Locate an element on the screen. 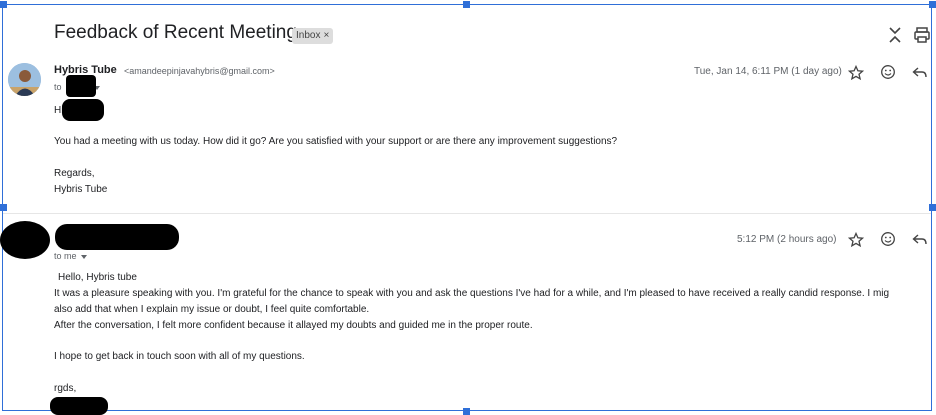  redaction-recipient is located at coordinates (81, 86).